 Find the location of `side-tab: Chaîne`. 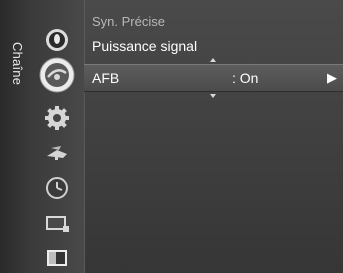

side-tab: Chaîne is located at coordinates (15, 136).